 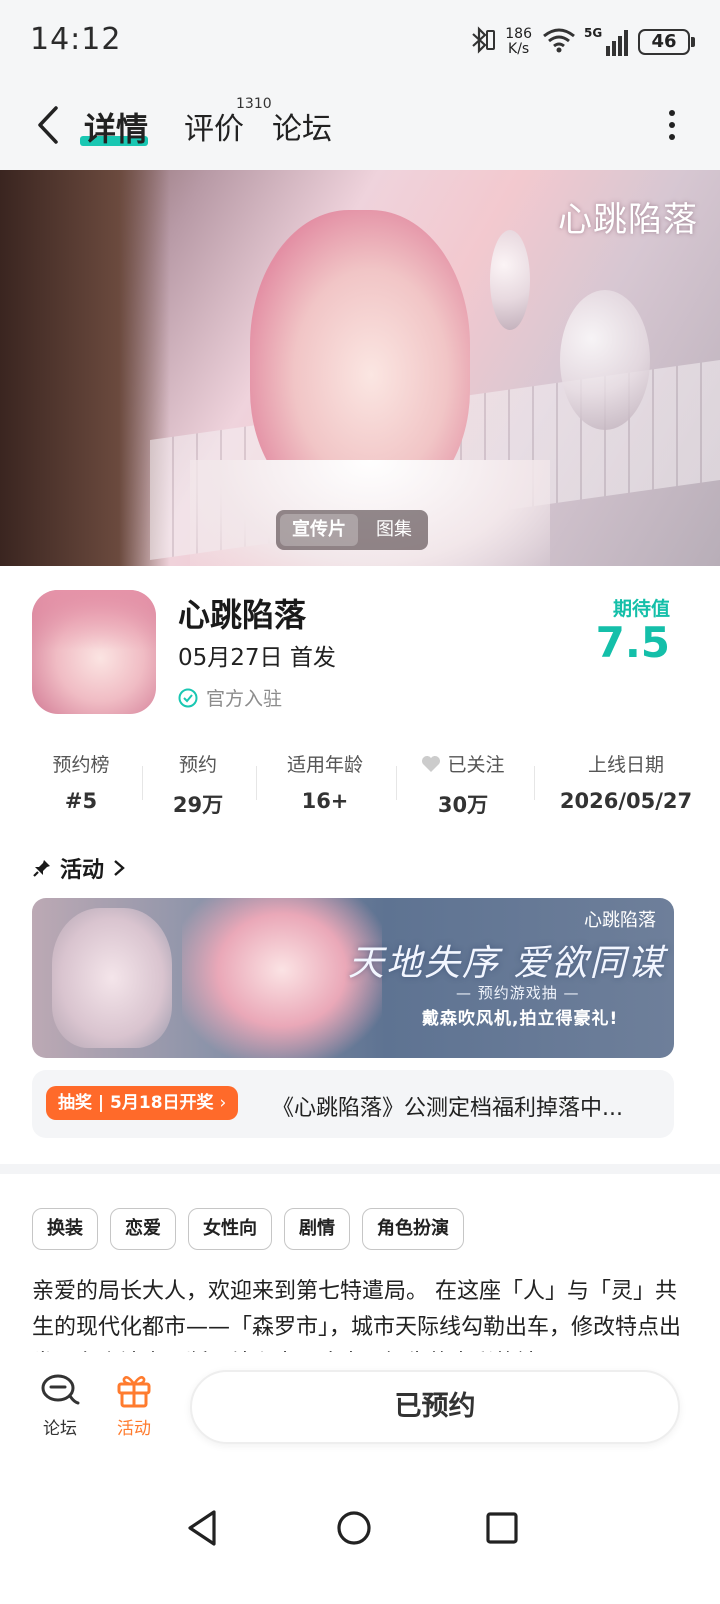 I want to click on activity-heading: 活动, so click(x=82, y=870).